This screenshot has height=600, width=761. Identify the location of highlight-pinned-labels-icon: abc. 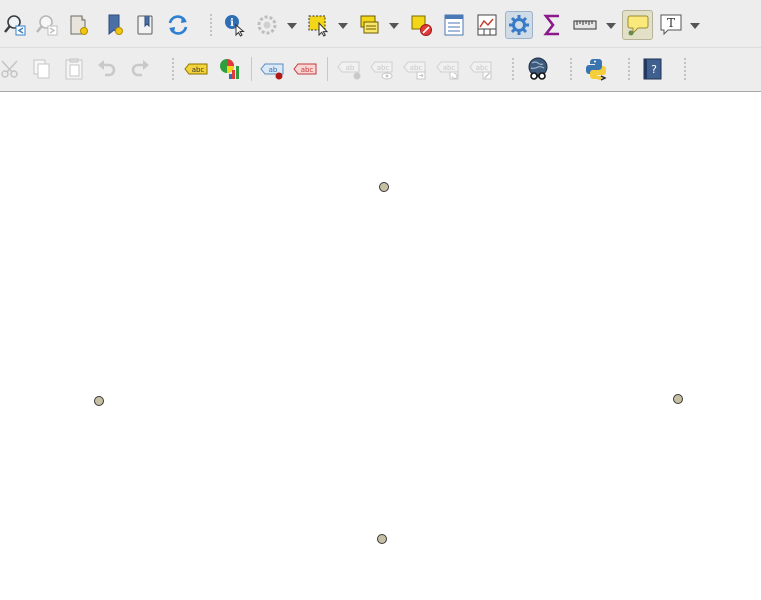
(305, 69).